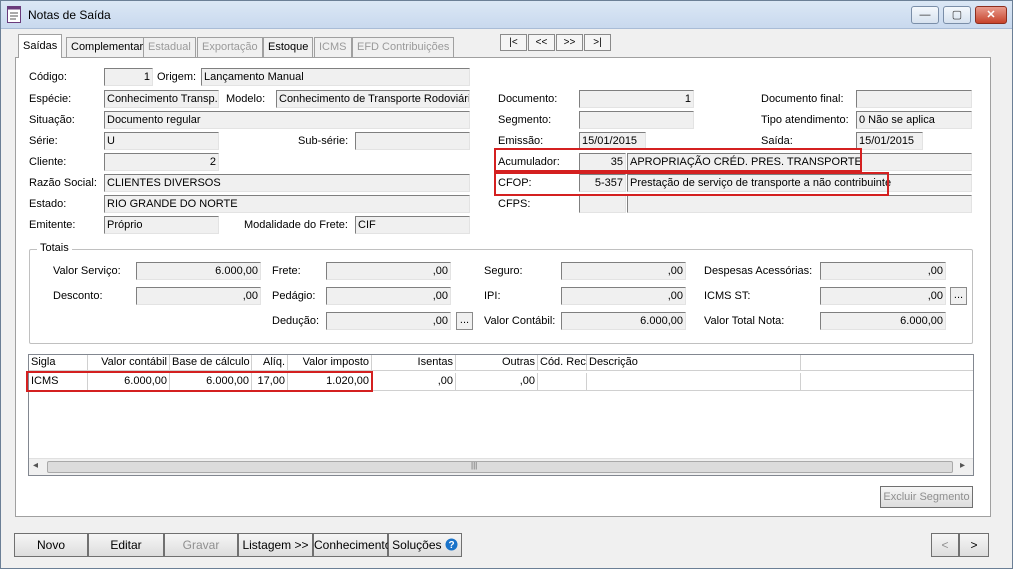  I want to click on despesas-acessorias-label: Despesas Acessórias:, so click(758, 271).